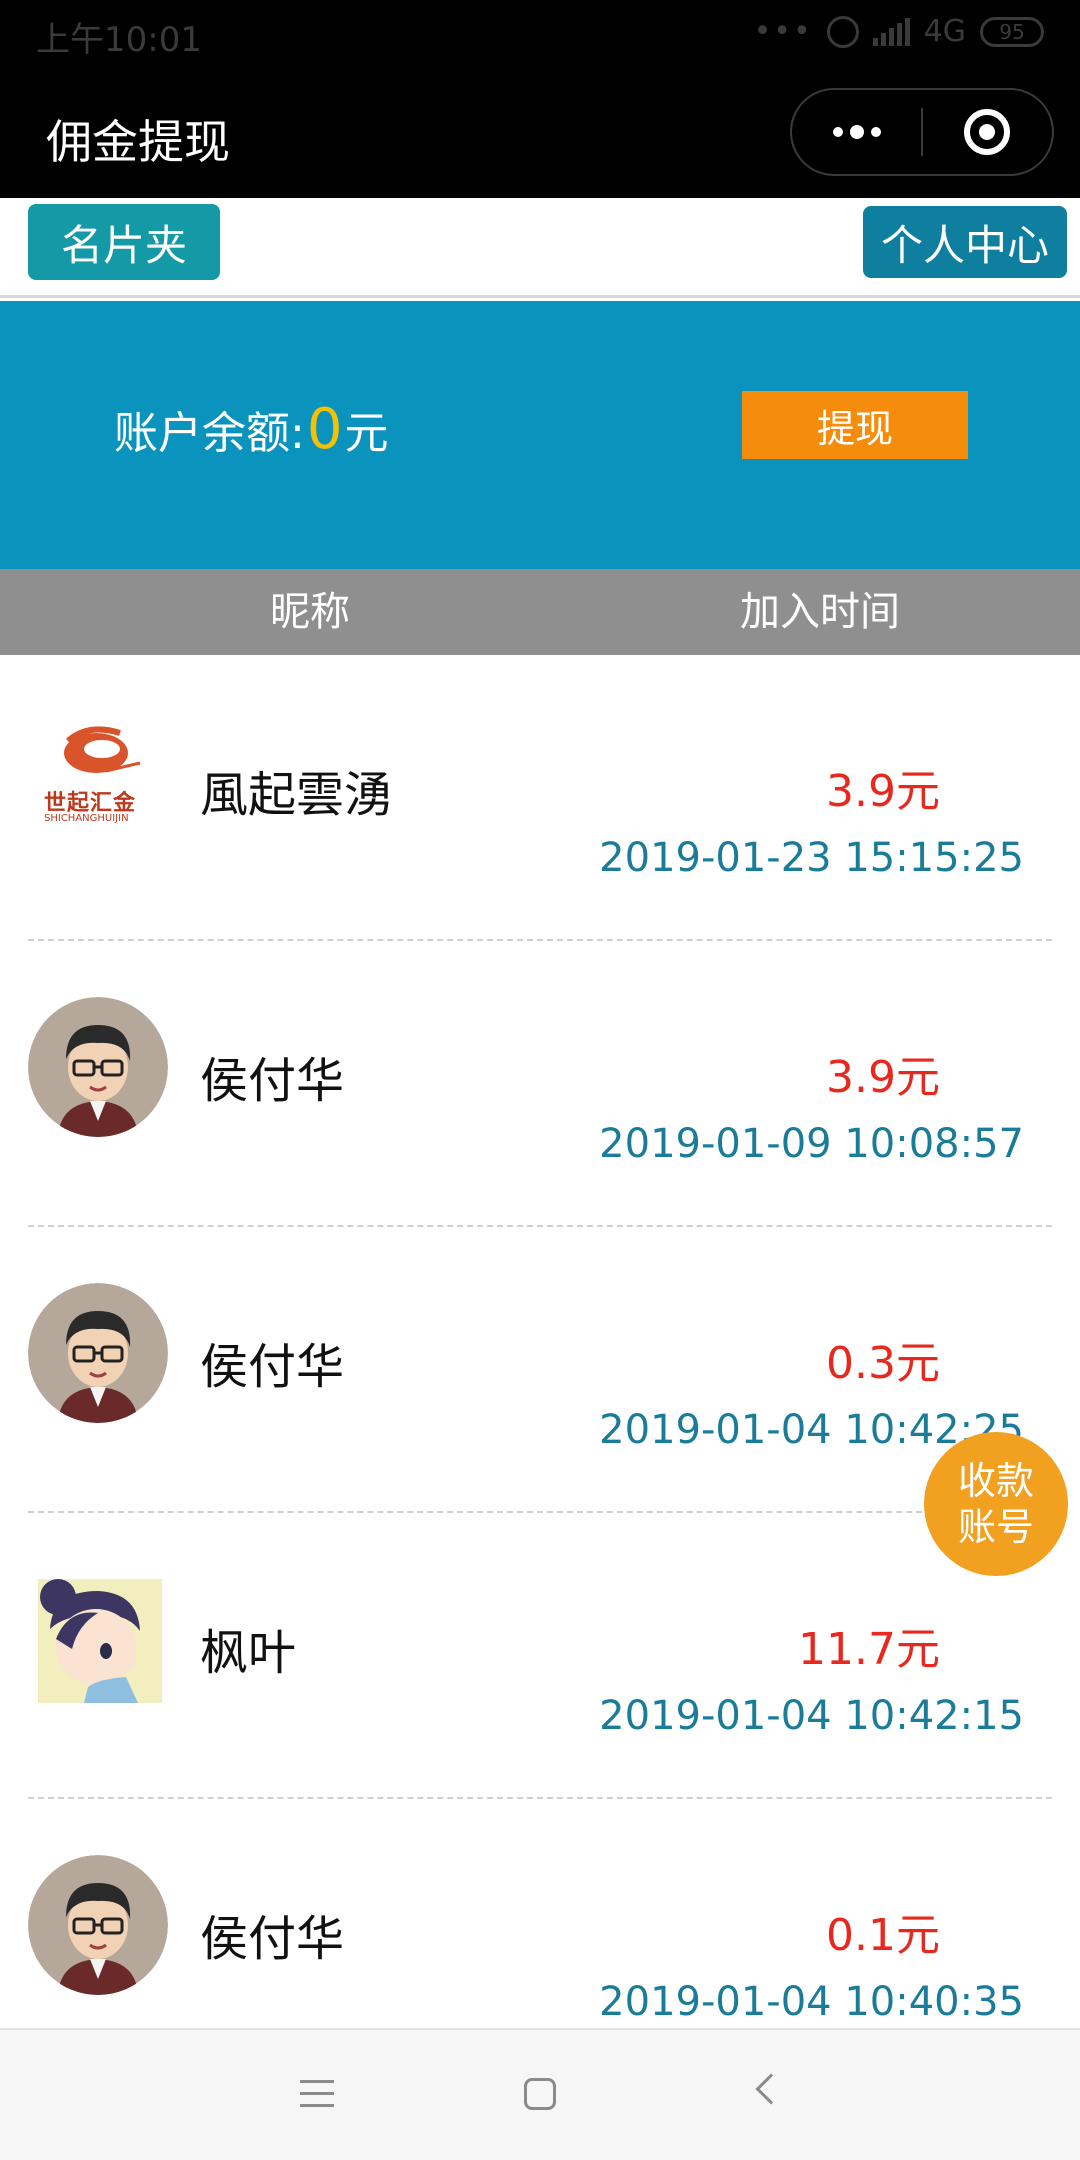 The height and width of the screenshot is (2160, 1080). I want to click on record-time: 2019-01-23 15:15:25, so click(811, 858).